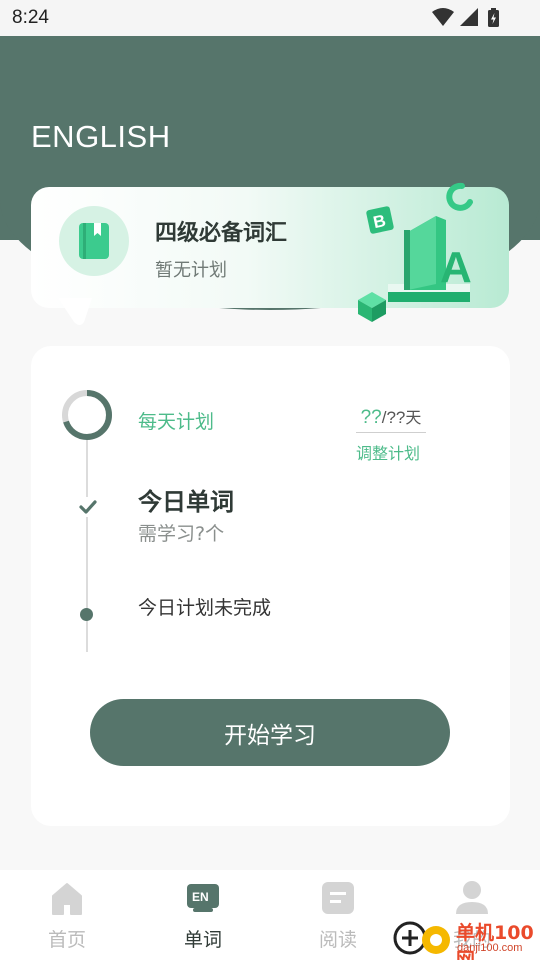 The width and height of the screenshot is (540, 960). I want to click on page-title: ENGLISH, so click(101, 136).